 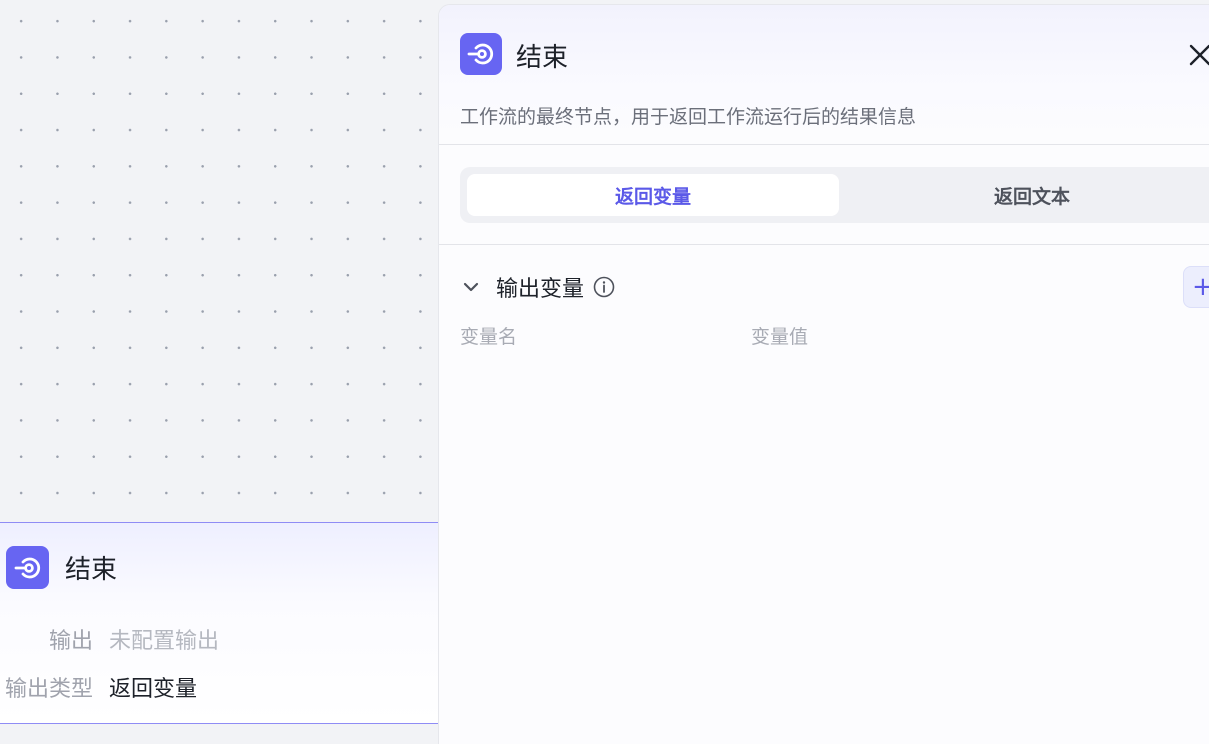 I want to click on section-title: 输出变量, so click(x=540, y=289).